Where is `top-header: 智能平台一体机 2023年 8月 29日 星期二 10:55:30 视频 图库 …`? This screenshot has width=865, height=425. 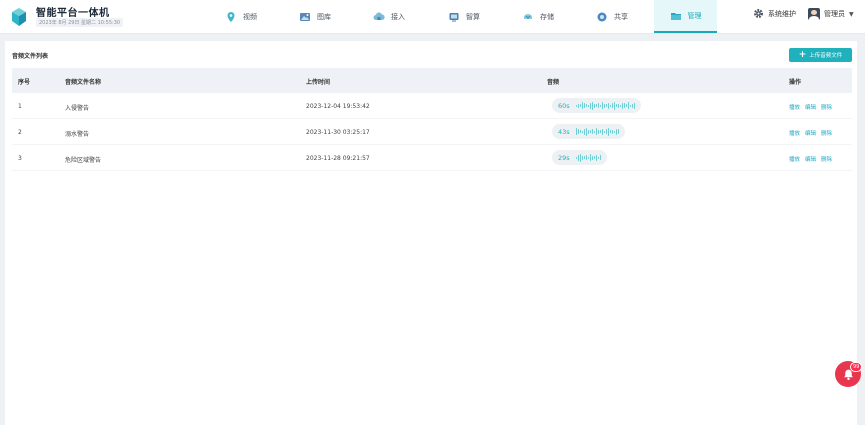
top-header: 智能平台一体机 2023年 8月 29日 星期二 10:55:30 视频 图库 … is located at coordinates (432, 17).